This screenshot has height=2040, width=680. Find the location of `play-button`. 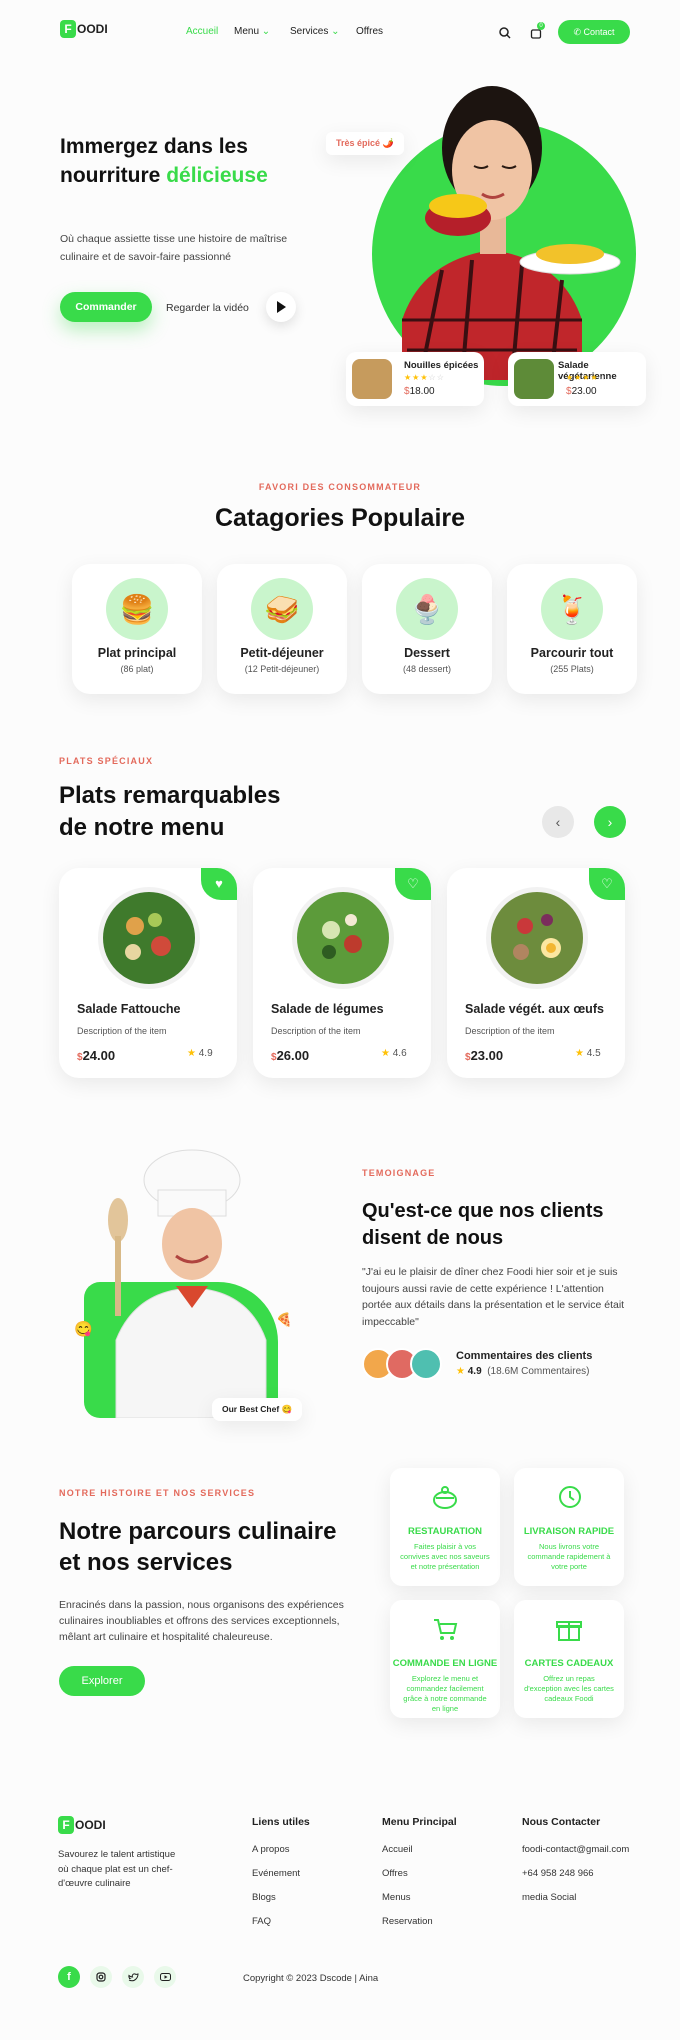

play-button is located at coordinates (281, 307).